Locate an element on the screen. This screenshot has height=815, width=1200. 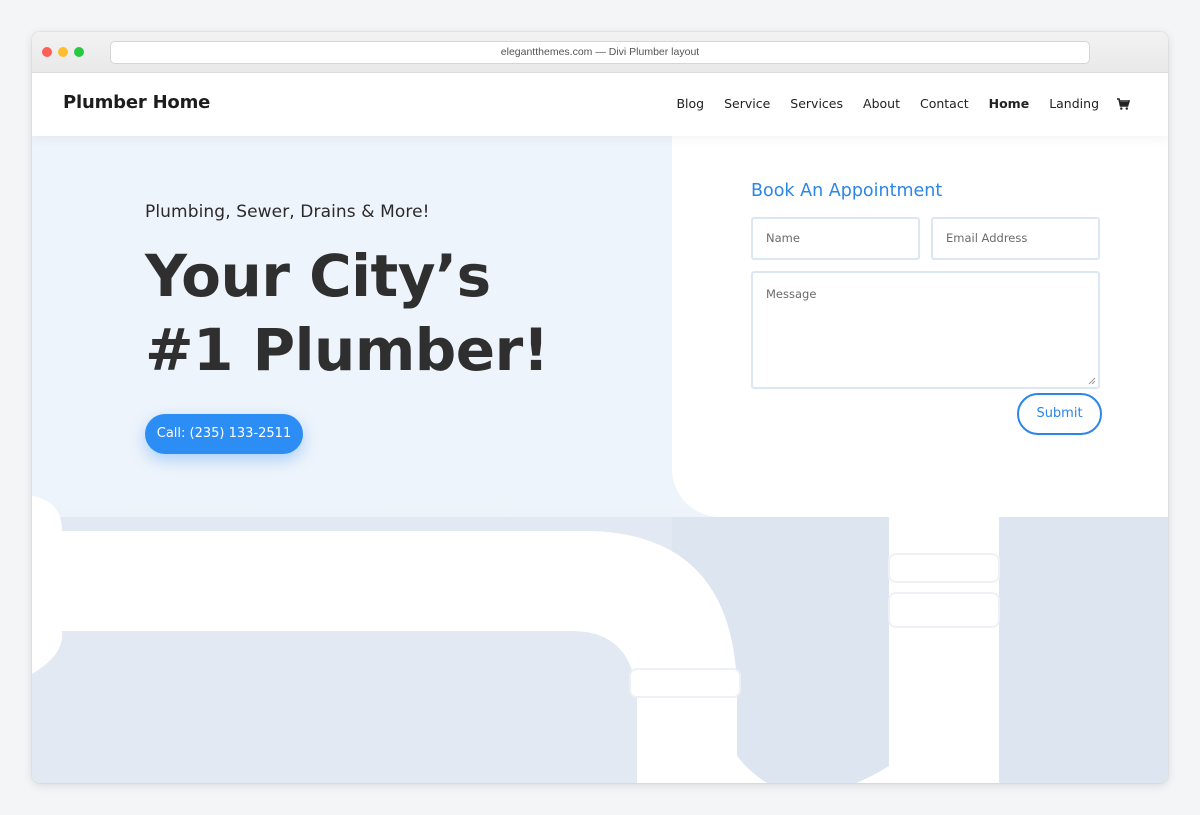
cart-icon is located at coordinates (1123, 104).